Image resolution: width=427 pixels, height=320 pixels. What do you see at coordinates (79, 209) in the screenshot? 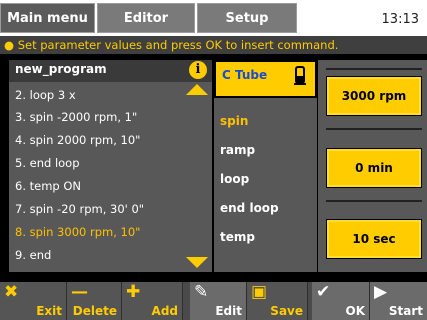
I see `program-step: 7. spin -20 rpm, 30' 0"` at bounding box center [79, 209].